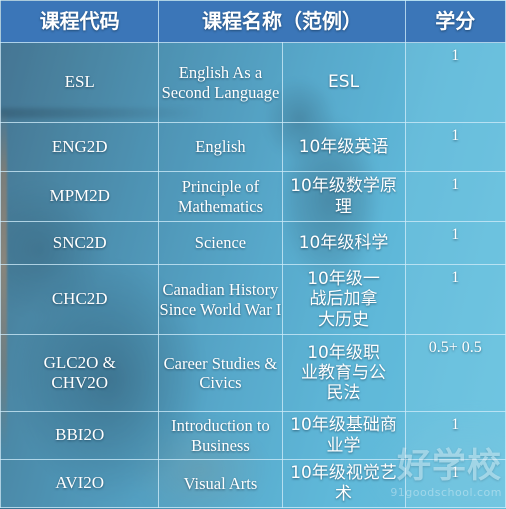  I want to click on cell-course-name-cn: 10年级科学, so click(343, 243).